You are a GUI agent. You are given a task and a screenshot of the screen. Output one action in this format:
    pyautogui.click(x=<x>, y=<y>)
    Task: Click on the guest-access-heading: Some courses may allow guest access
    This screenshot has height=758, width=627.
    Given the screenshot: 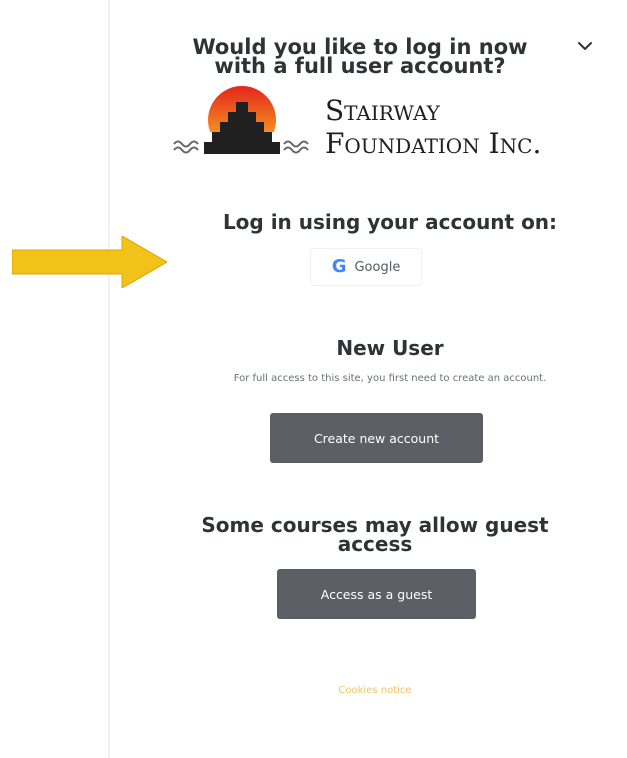 What is the action you would take?
    pyautogui.click(x=375, y=535)
    